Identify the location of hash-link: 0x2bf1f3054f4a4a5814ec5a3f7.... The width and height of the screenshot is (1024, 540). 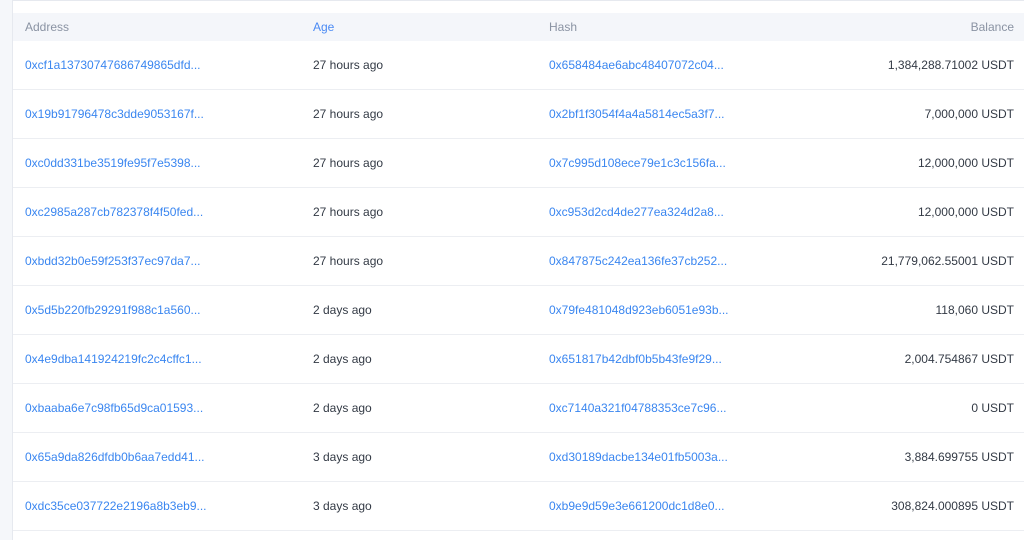
(637, 114).